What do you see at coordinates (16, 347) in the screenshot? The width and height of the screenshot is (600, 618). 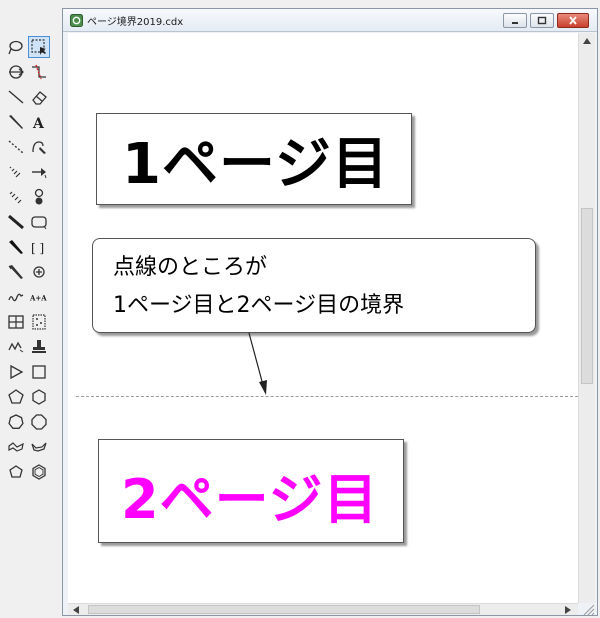 I see `chain-icon` at bounding box center [16, 347].